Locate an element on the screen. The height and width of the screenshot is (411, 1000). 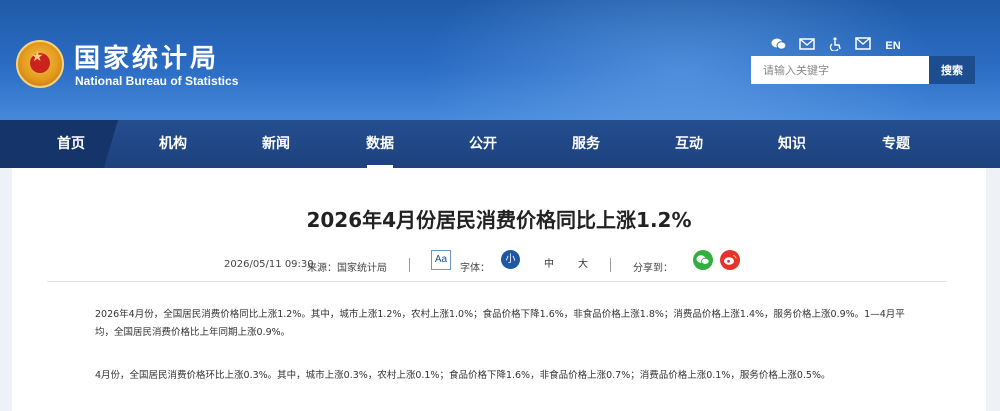
search-button: 搜索 is located at coordinates (952, 70).